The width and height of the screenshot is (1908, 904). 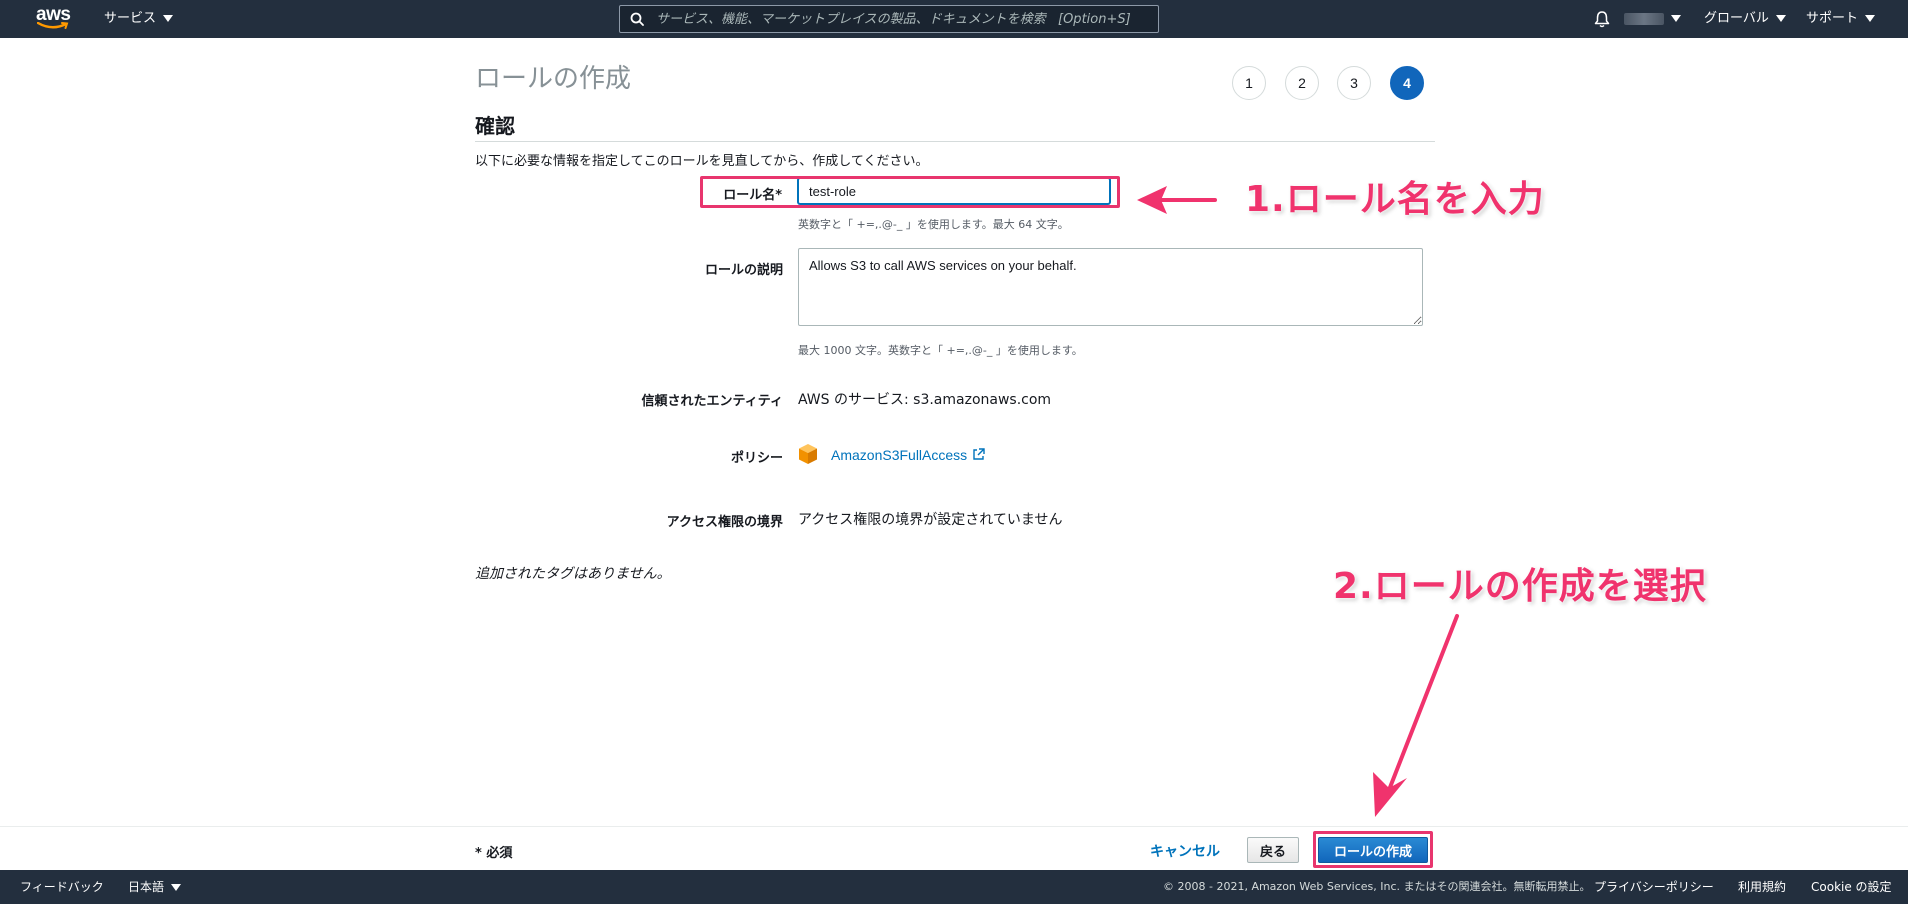 I want to click on trusted-entity-label: 信頼されたエンティティ, so click(x=712, y=401).